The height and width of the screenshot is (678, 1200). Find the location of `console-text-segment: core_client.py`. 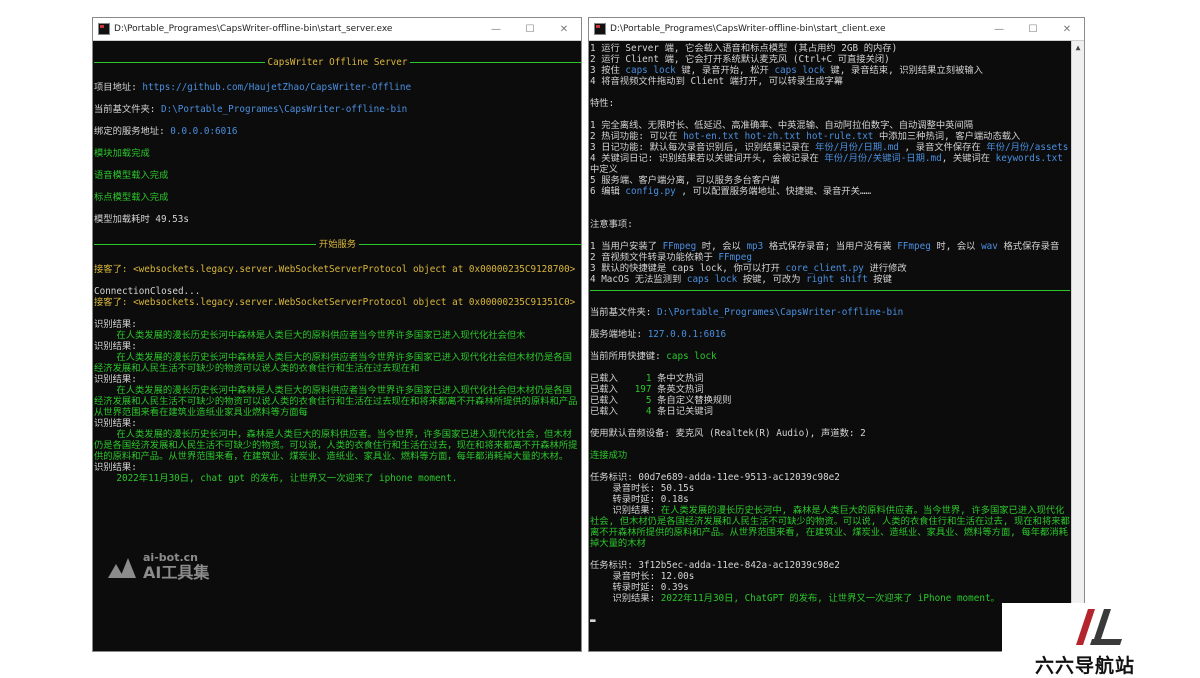

console-text-segment: core_client.py is located at coordinates (824, 268).